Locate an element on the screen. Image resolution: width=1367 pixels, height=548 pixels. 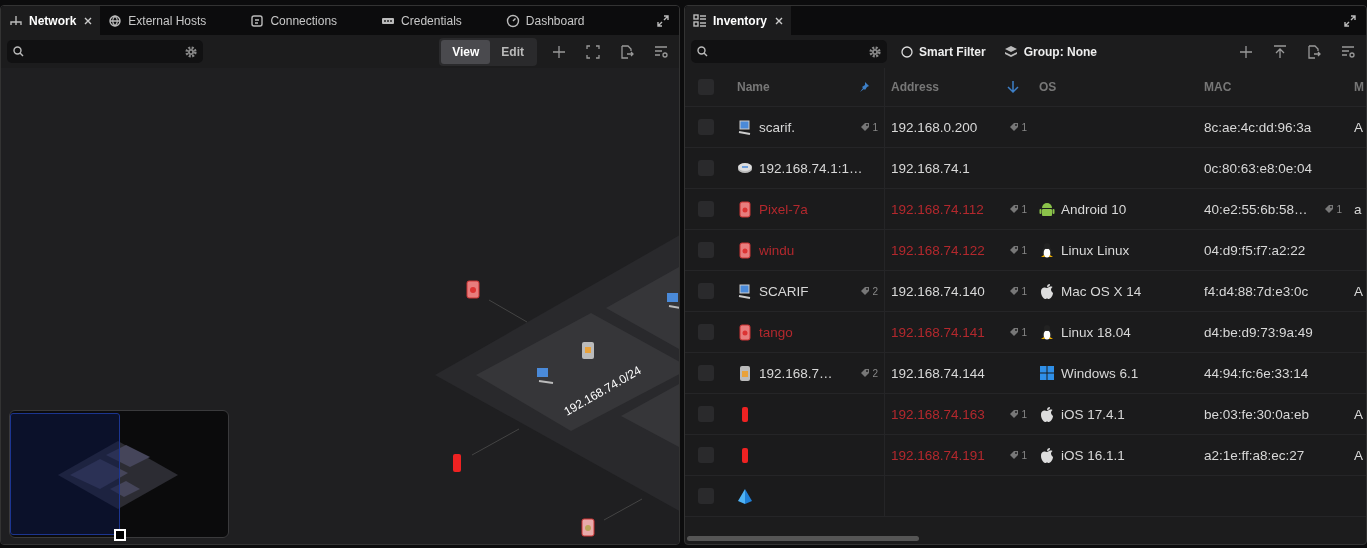
os-name: Windows 6.1 is located at coordinates (1100, 373).